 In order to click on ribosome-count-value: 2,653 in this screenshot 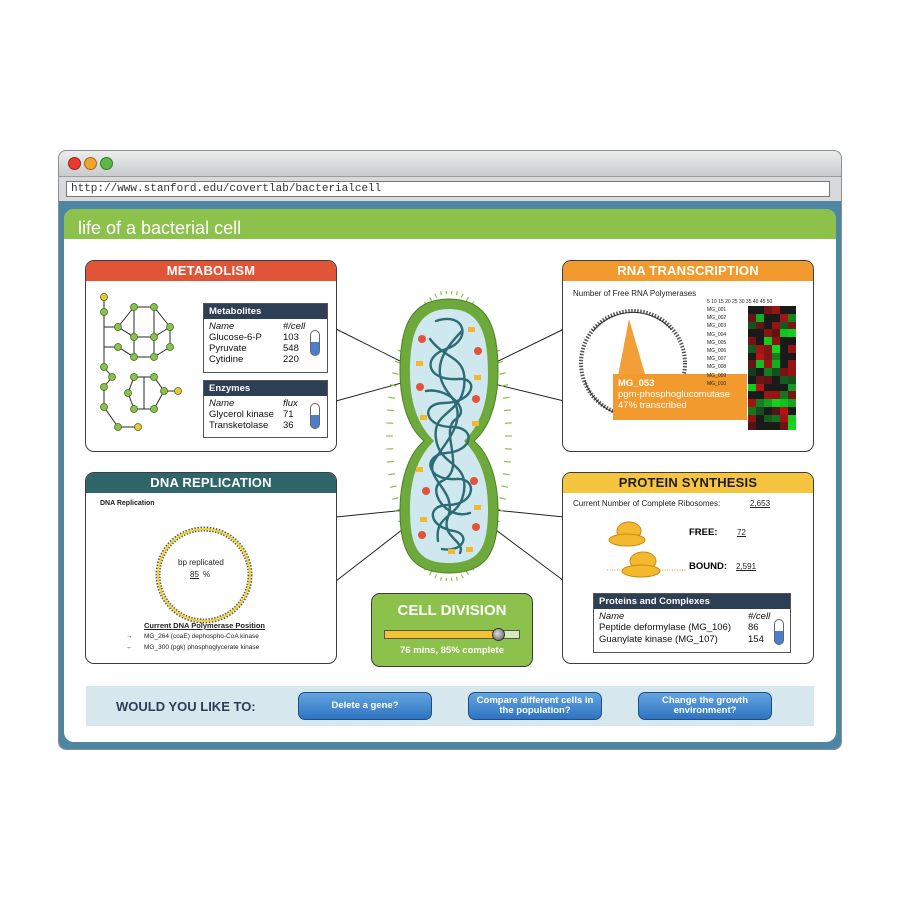, I will do `click(760, 503)`.